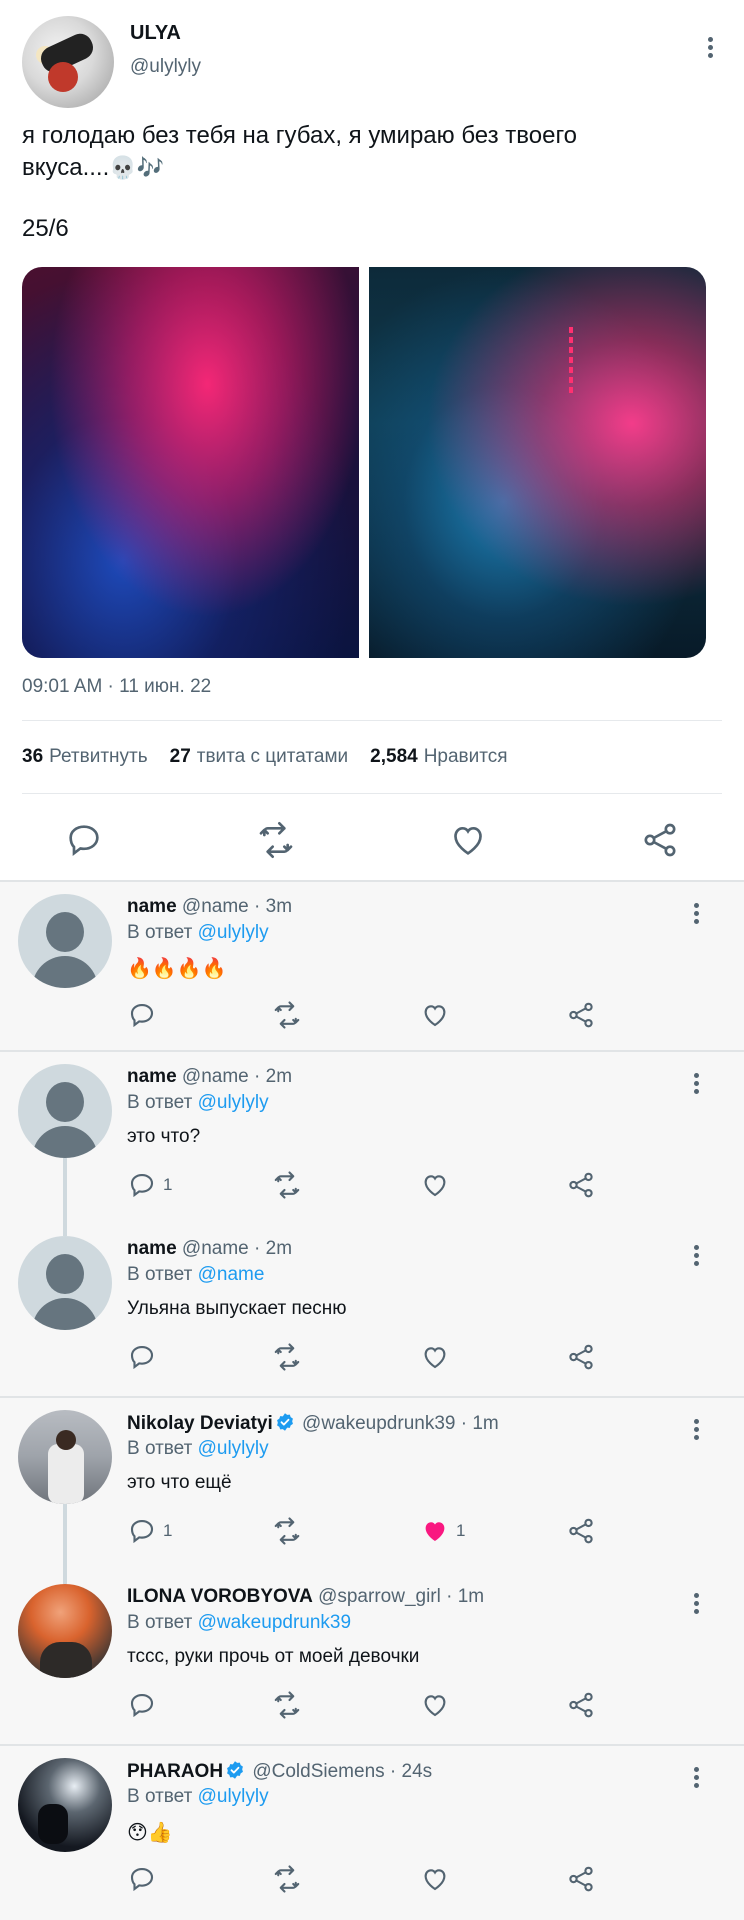 Image resolution: width=744 pixels, height=1920 pixels. What do you see at coordinates (165, 67) in the screenshot?
I see `author-handle: @ulylyly` at bounding box center [165, 67].